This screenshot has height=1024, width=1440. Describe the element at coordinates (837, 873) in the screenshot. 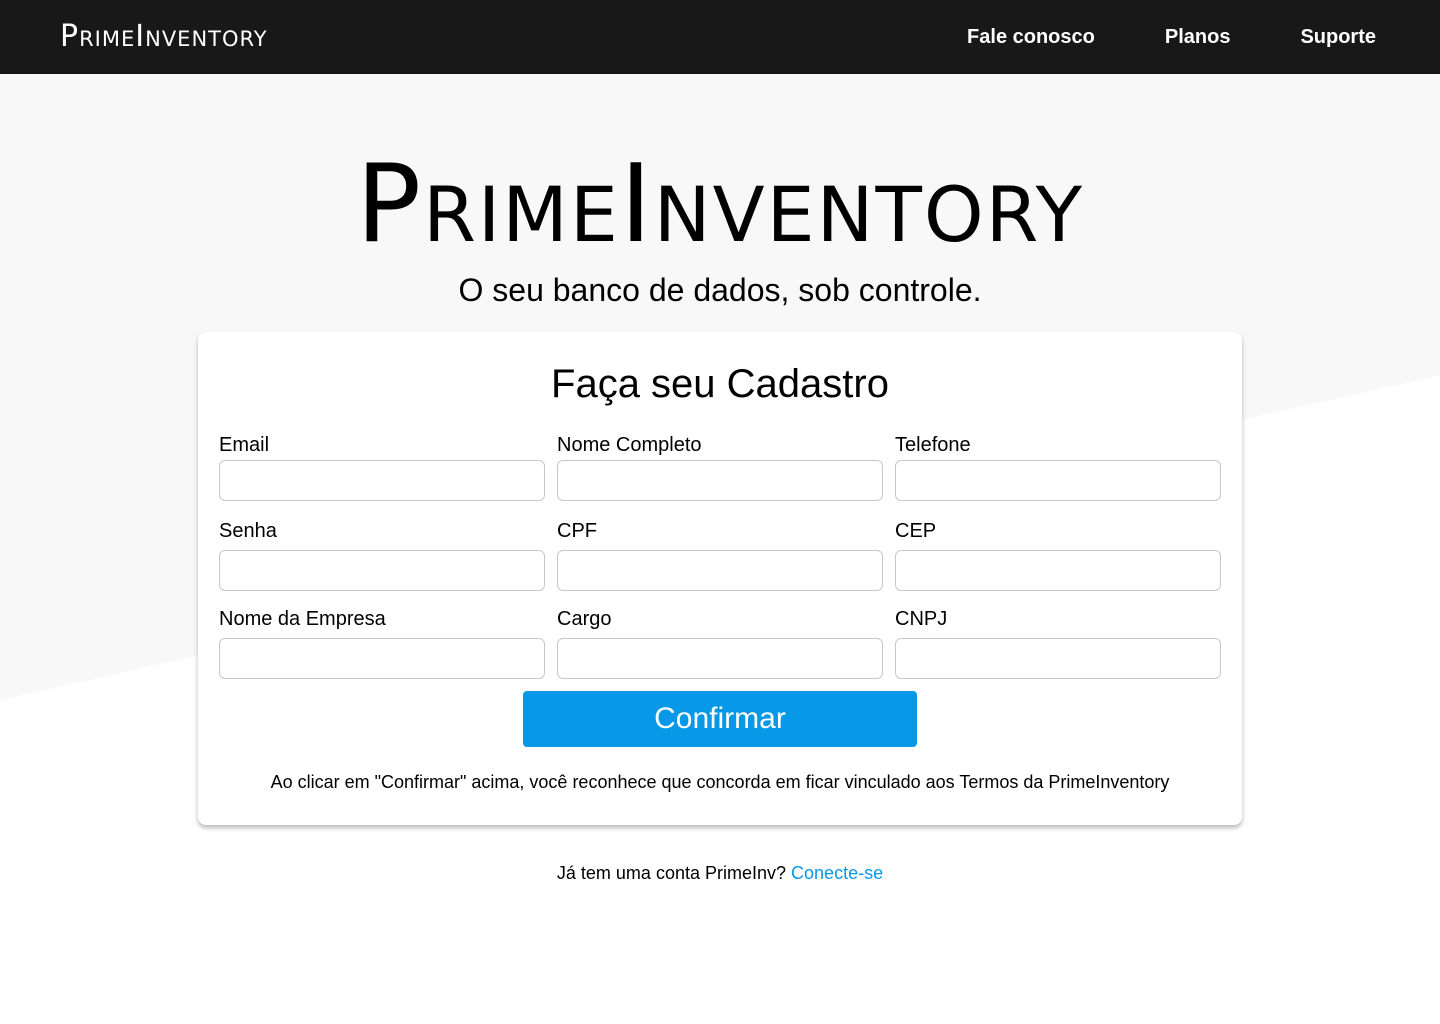

I see `login-link: Conecte-se` at that location.